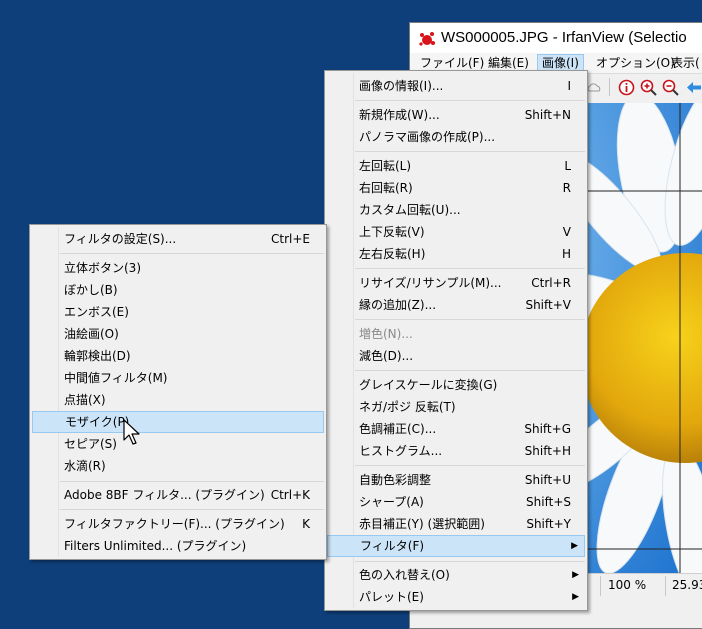 The image size is (702, 629). I want to click on menu-item-blur: ぼかし(B), so click(178, 290).